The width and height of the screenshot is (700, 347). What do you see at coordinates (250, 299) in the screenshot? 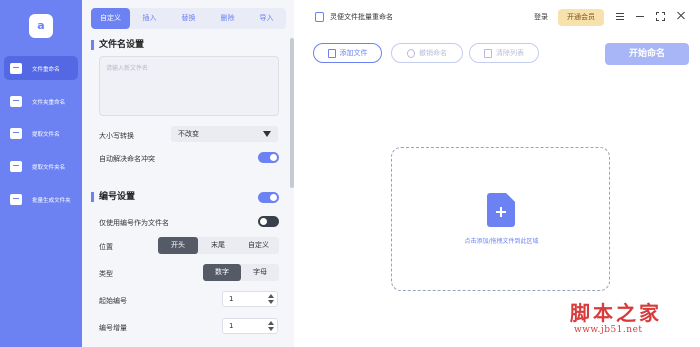
I see `start-number-stepper: 1` at bounding box center [250, 299].